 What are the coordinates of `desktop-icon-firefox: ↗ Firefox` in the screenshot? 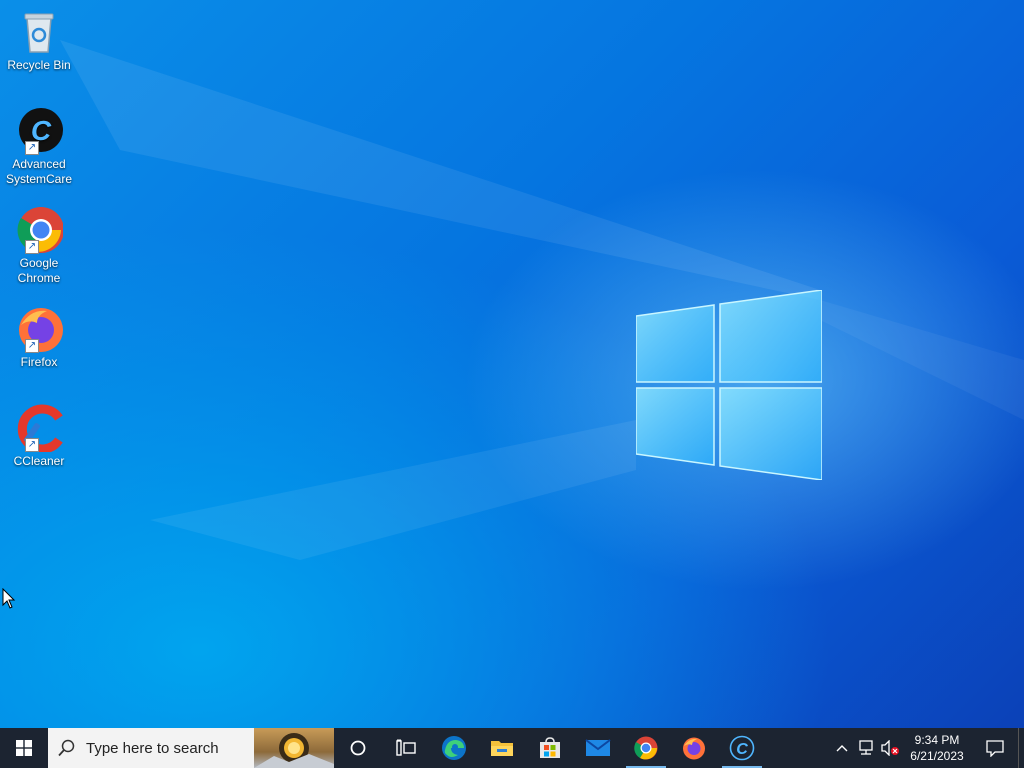 It's located at (39, 337).